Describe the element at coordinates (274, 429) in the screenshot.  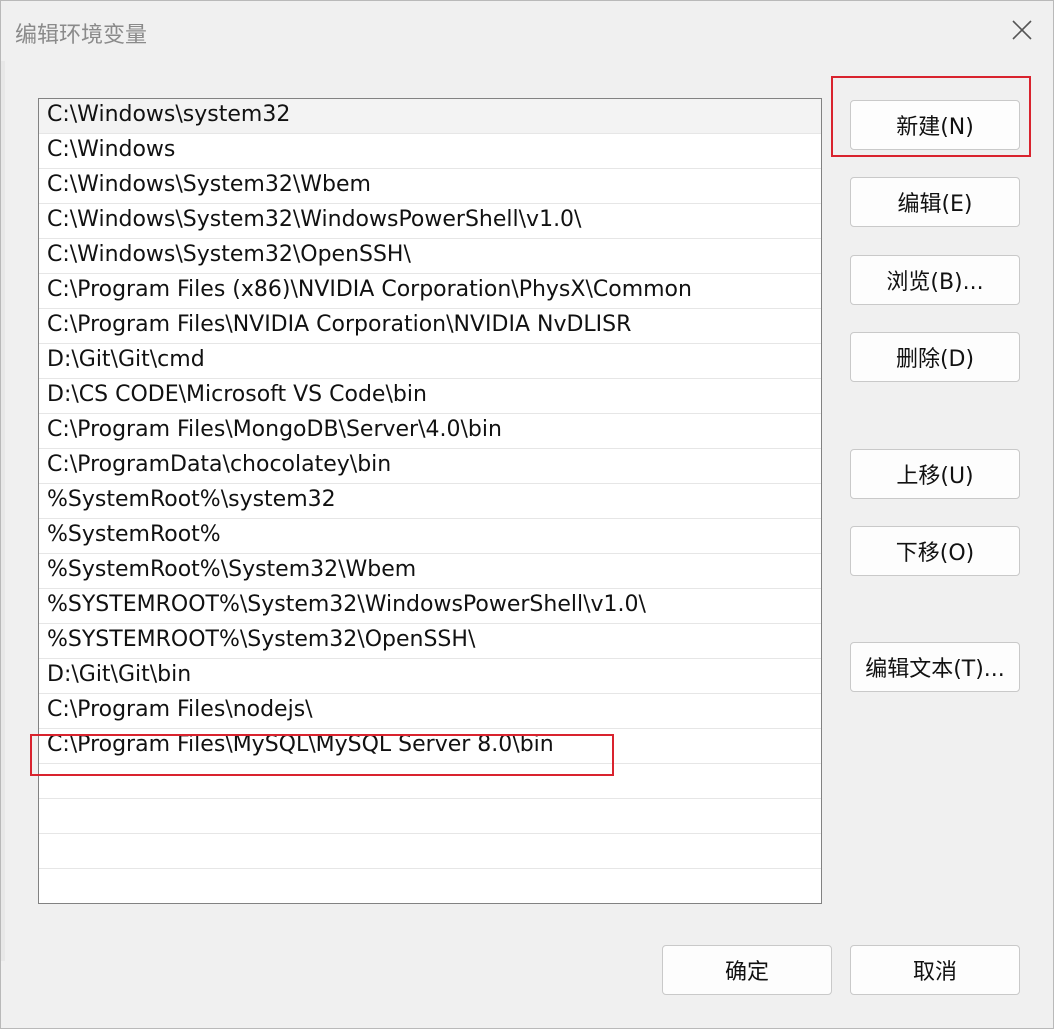
I see `list-item-text: C:\Program Files\MongoDB\Server\4.0\bin` at that location.